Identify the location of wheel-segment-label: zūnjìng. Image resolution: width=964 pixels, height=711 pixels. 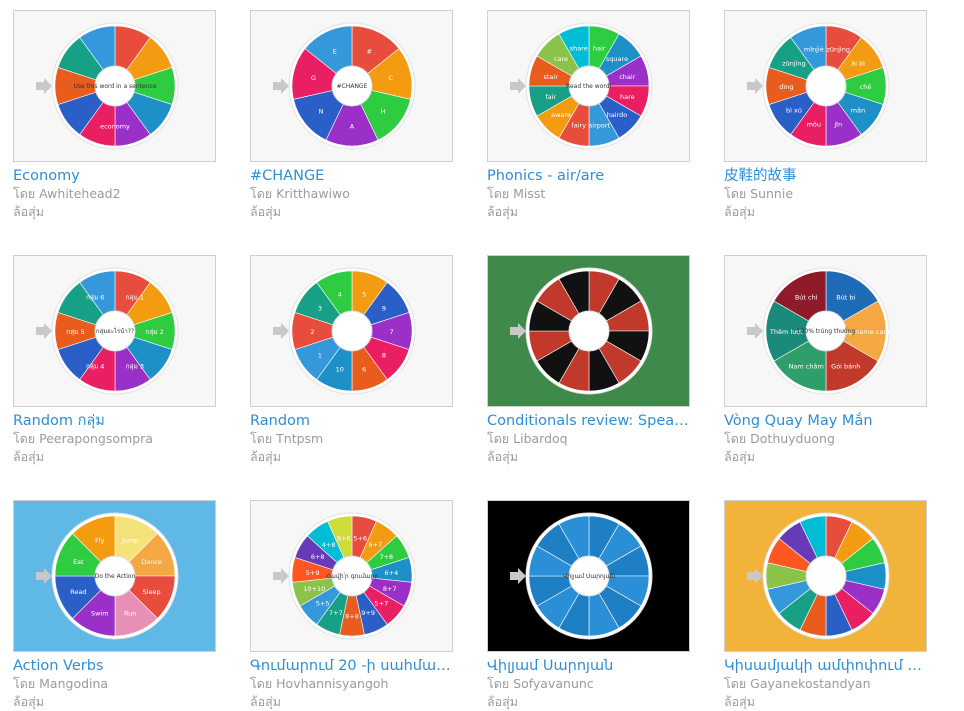
(794, 64).